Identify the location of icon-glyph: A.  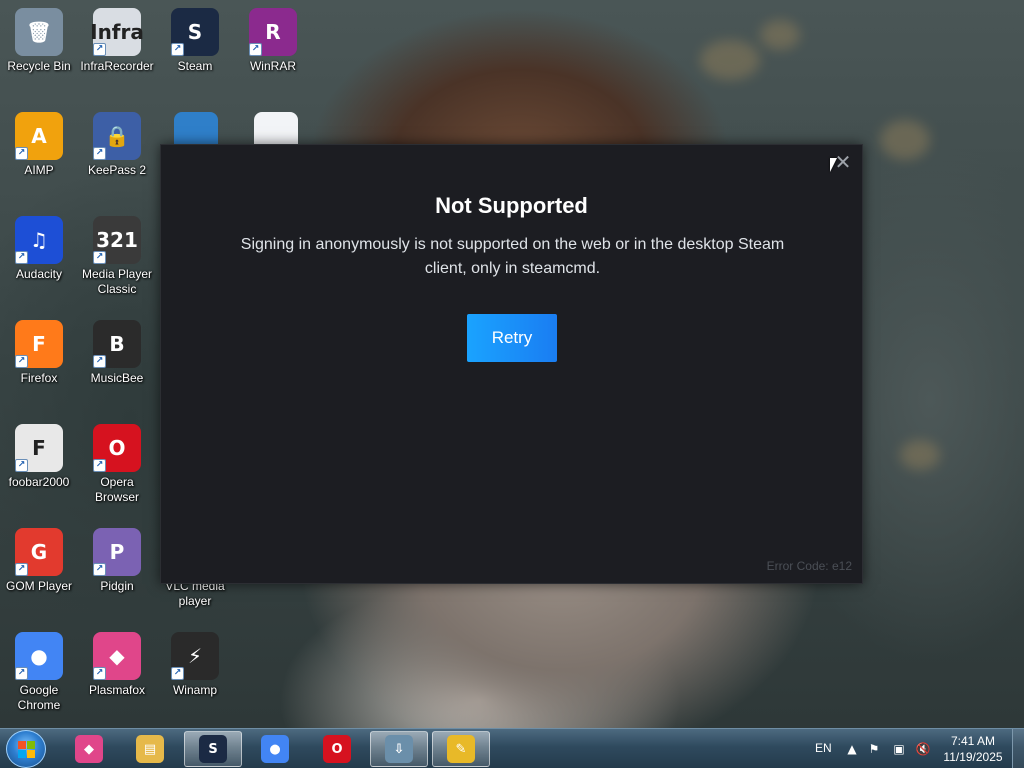
(39, 136).